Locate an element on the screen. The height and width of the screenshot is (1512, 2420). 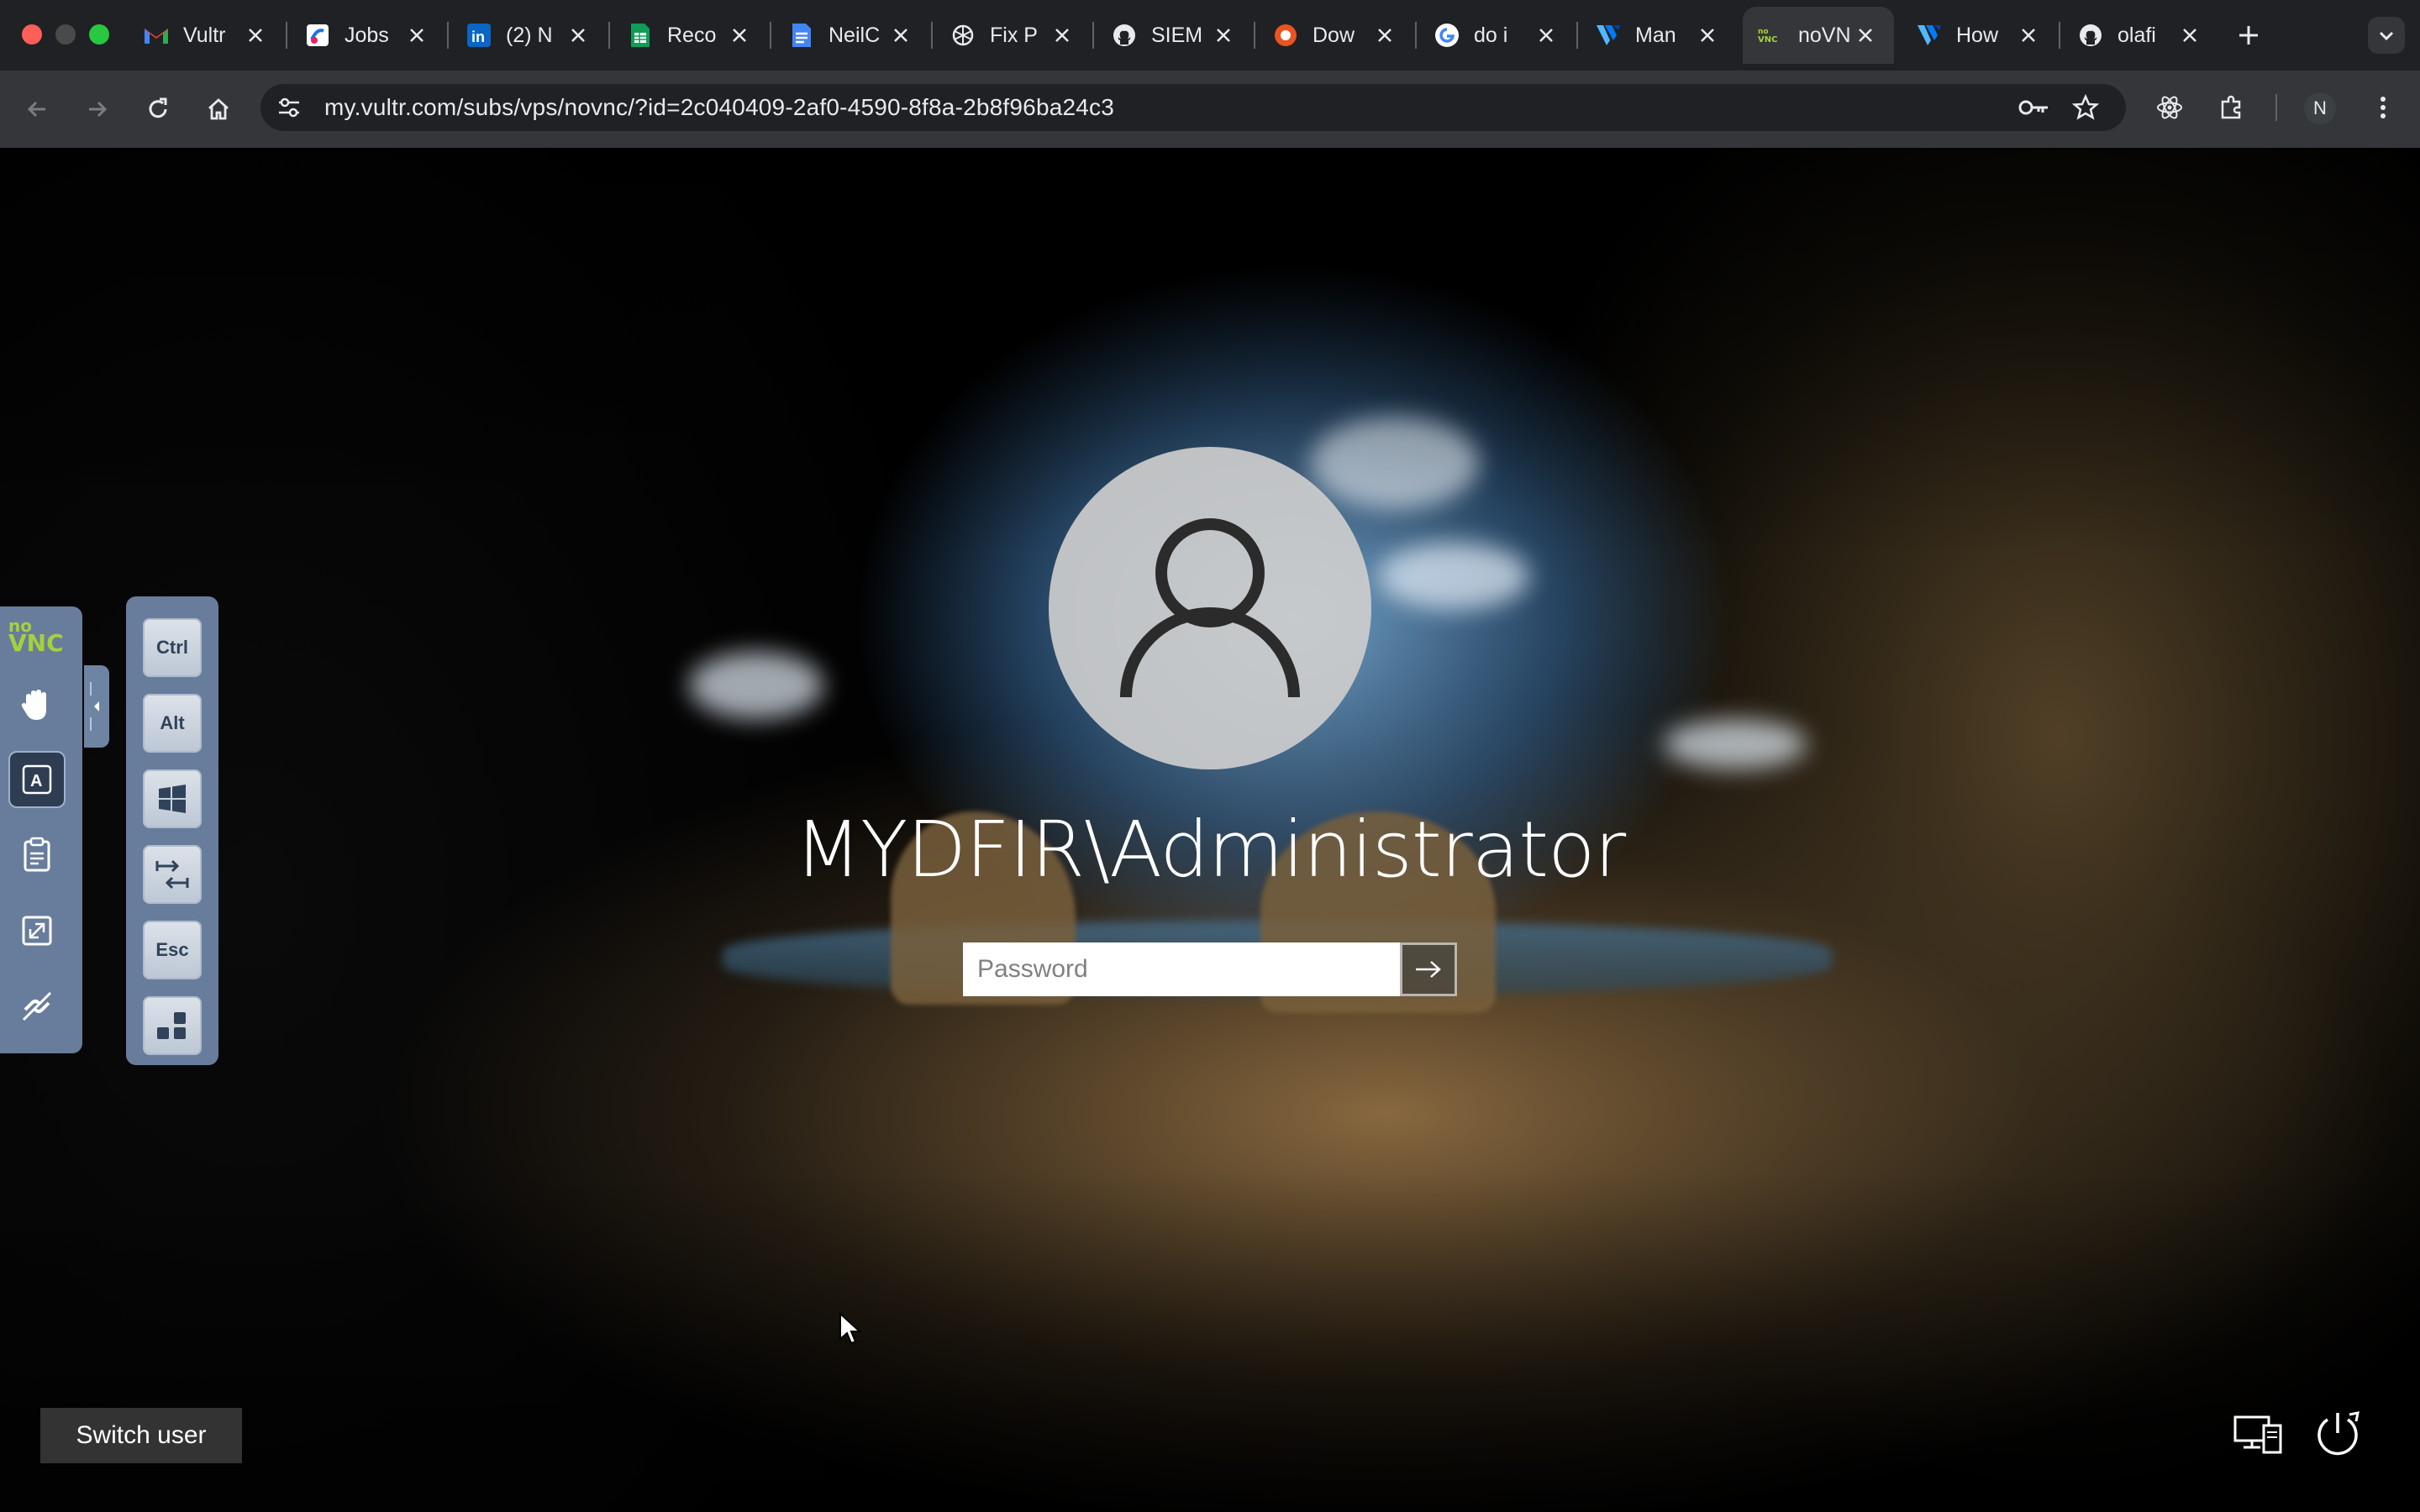
ctrl-alt-del-button is located at coordinates (172, 1025).